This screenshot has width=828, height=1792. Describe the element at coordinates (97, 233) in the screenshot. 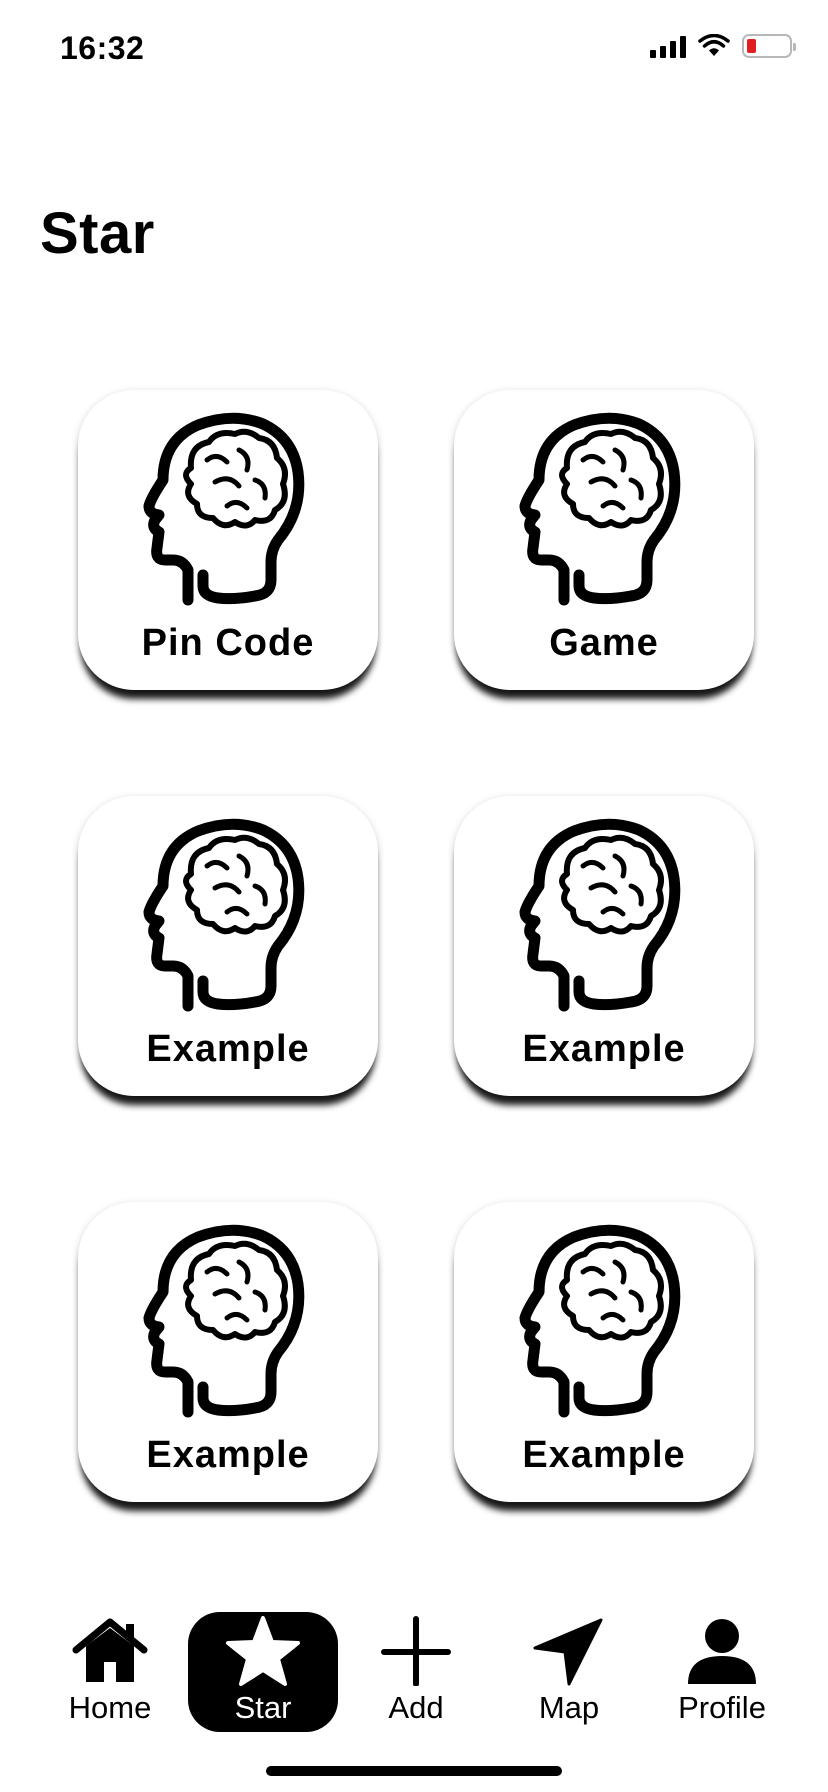

I see `page-title: Star` at that location.